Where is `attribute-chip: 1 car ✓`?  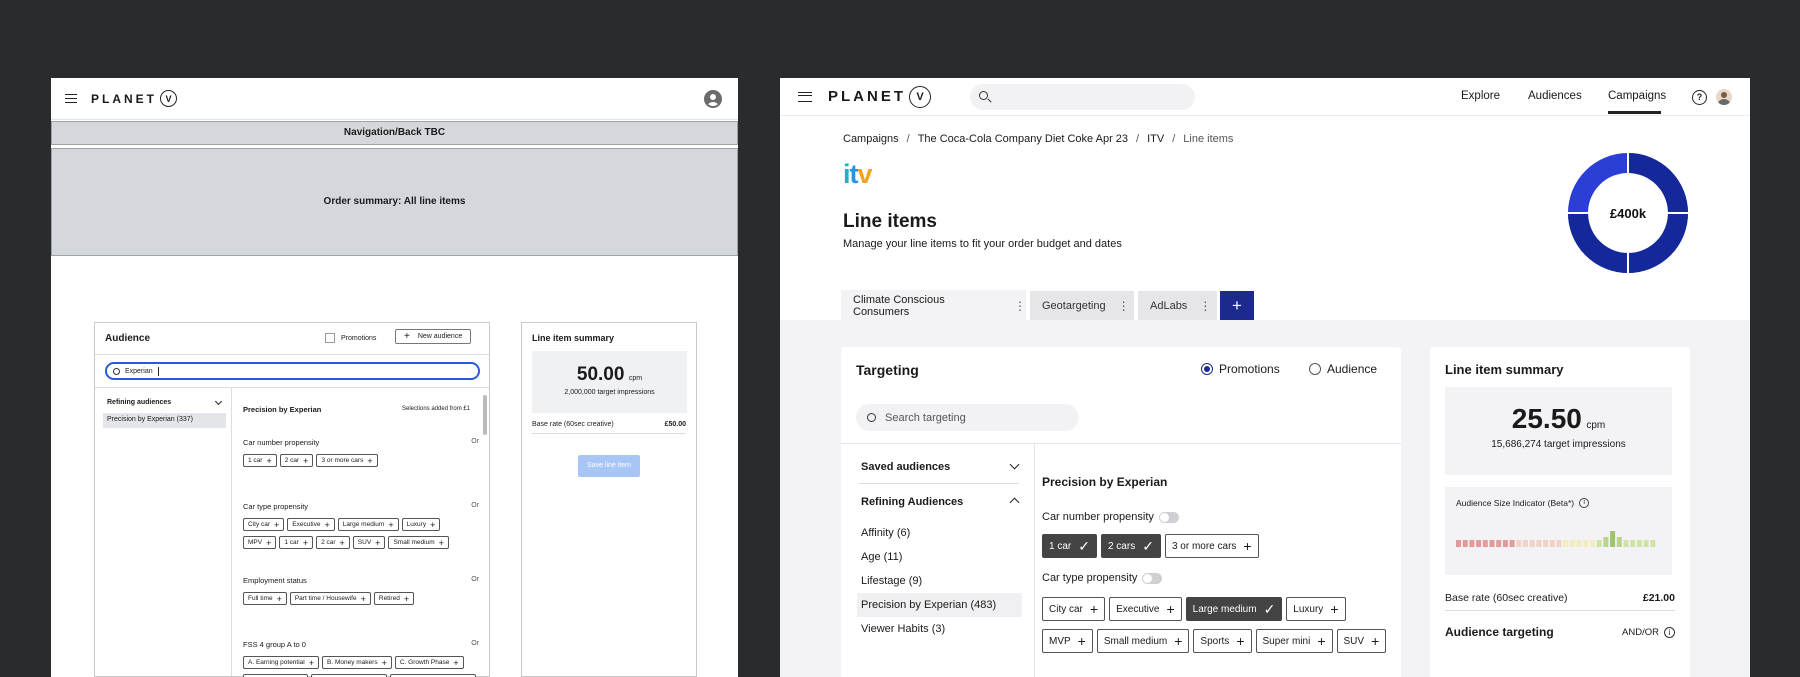
attribute-chip: 1 car ✓ is located at coordinates (1069, 546).